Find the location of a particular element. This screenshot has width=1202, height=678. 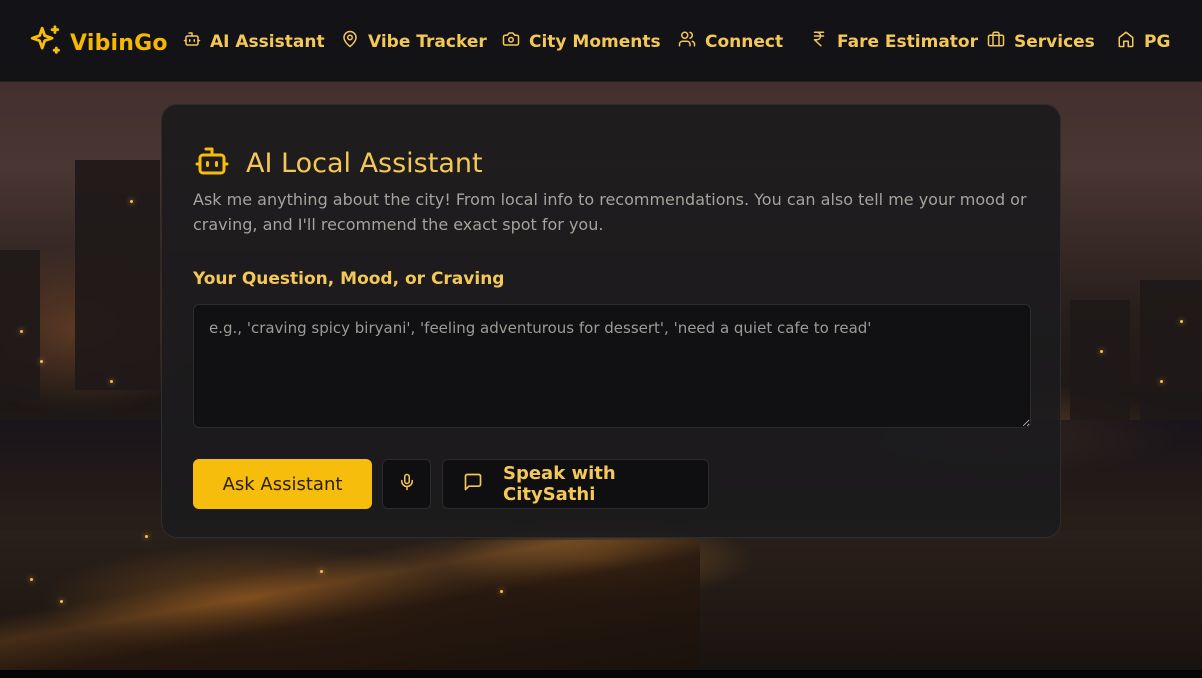

nav-item-fare-estimator: Fare Estimator is located at coordinates (894, 41).